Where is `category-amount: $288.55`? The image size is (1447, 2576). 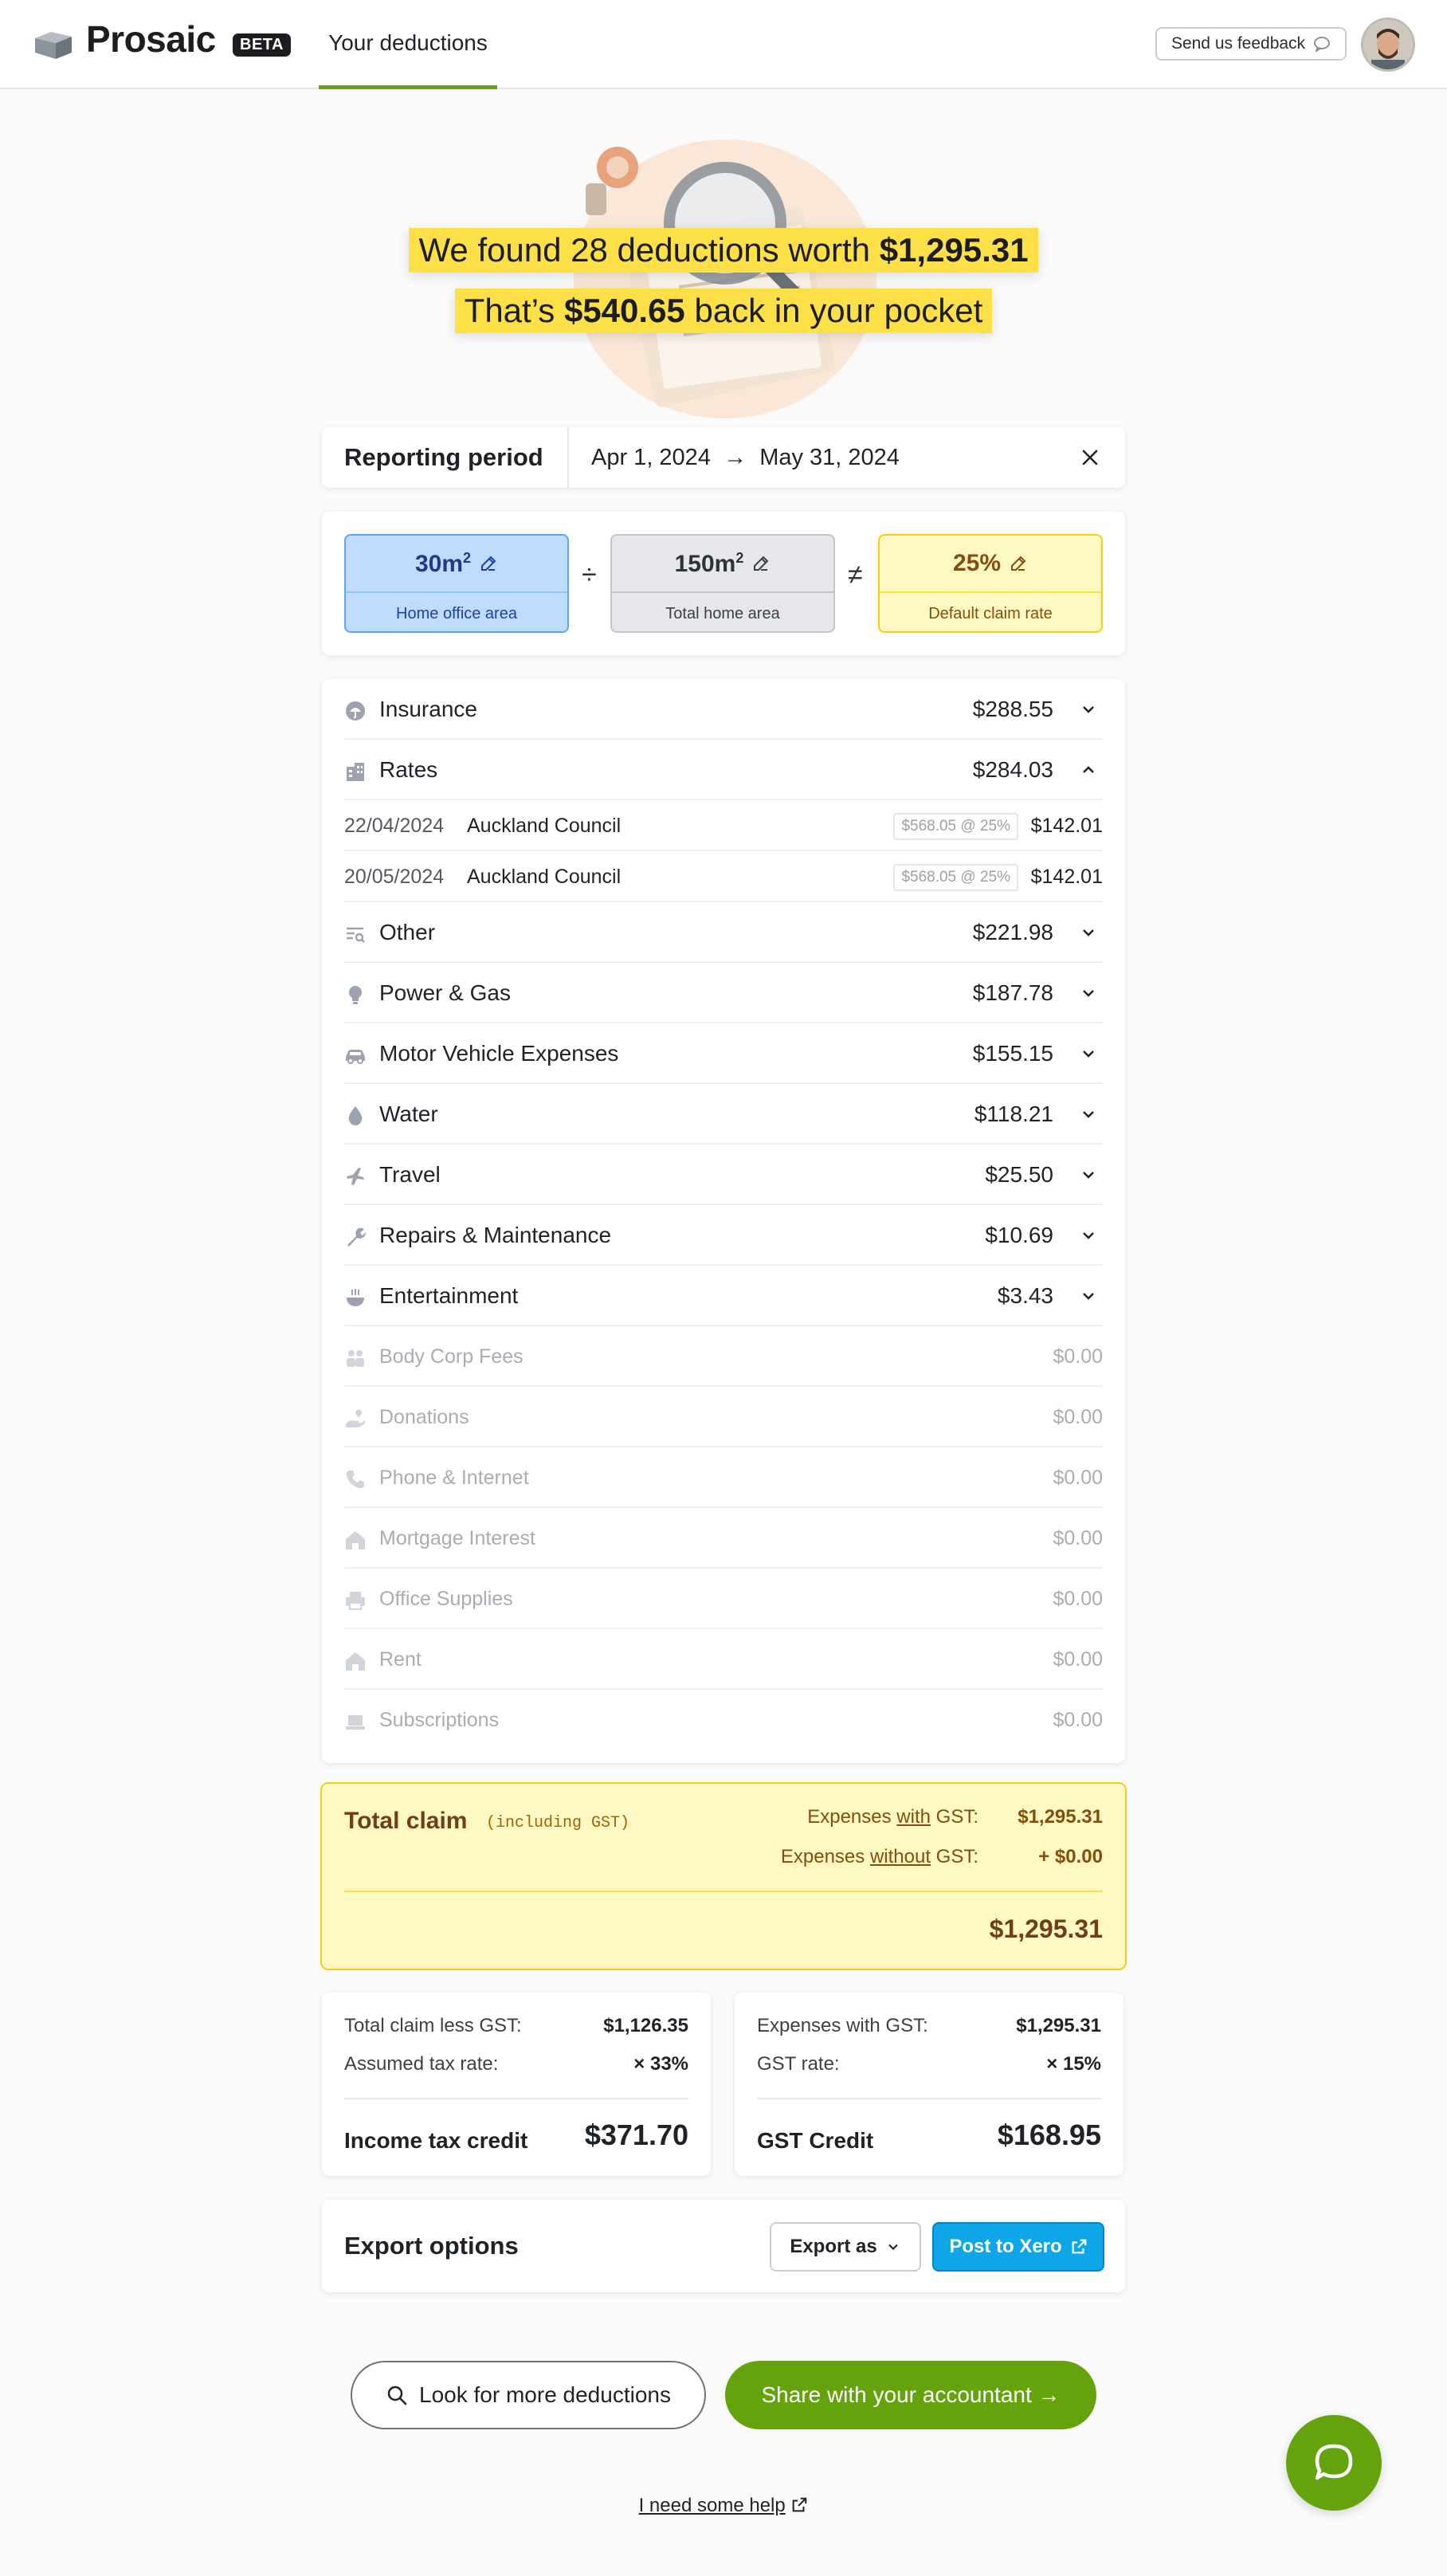
category-amount: $288.55 is located at coordinates (1013, 709).